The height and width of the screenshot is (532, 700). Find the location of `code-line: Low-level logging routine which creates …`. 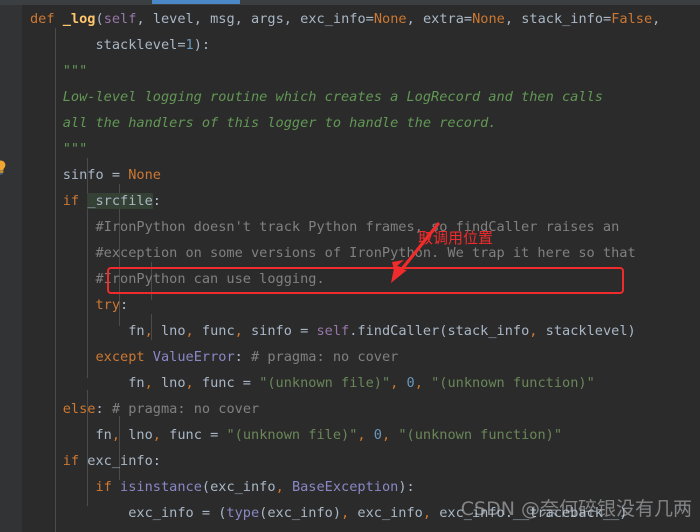

code-line: Low-level logging routine which creates … is located at coordinates (316, 97).